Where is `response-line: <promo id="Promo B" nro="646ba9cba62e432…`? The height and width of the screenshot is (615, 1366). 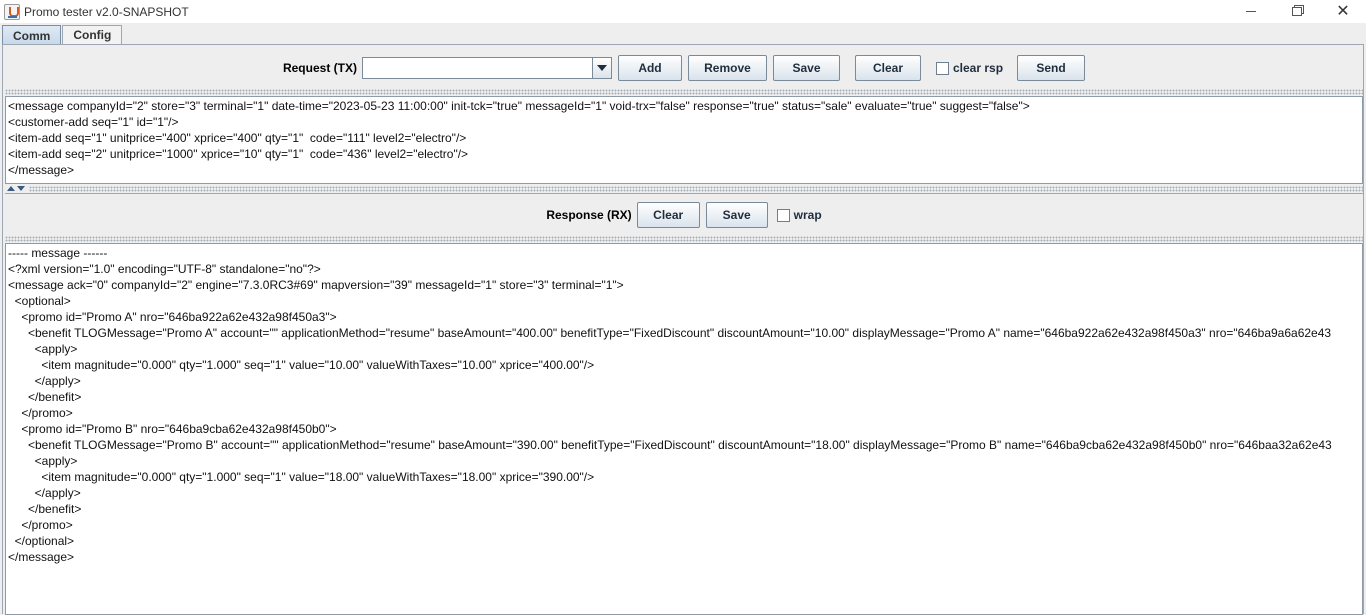
response-line: <promo id="Promo B" nro="646ba9cba62e432… is located at coordinates (172, 429).